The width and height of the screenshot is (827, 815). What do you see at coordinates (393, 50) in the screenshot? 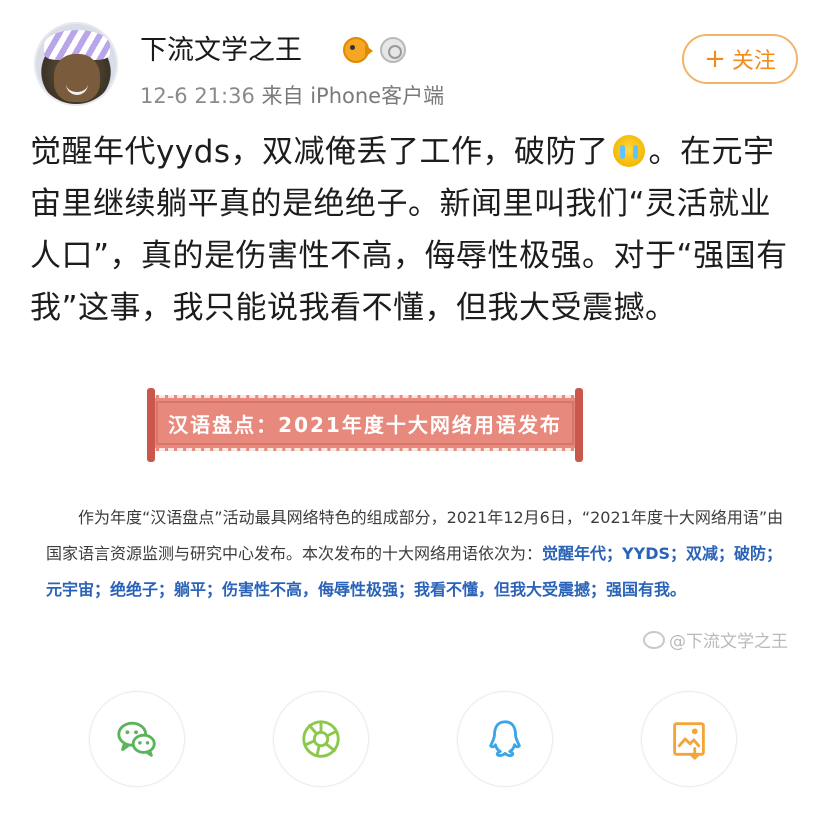
I see `medal-badge-icon` at bounding box center [393, 50].